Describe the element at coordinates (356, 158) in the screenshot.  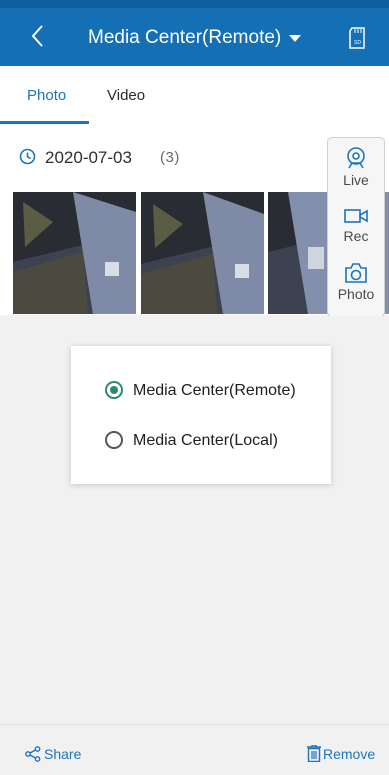
I see `camera-lens-icon` at that location.